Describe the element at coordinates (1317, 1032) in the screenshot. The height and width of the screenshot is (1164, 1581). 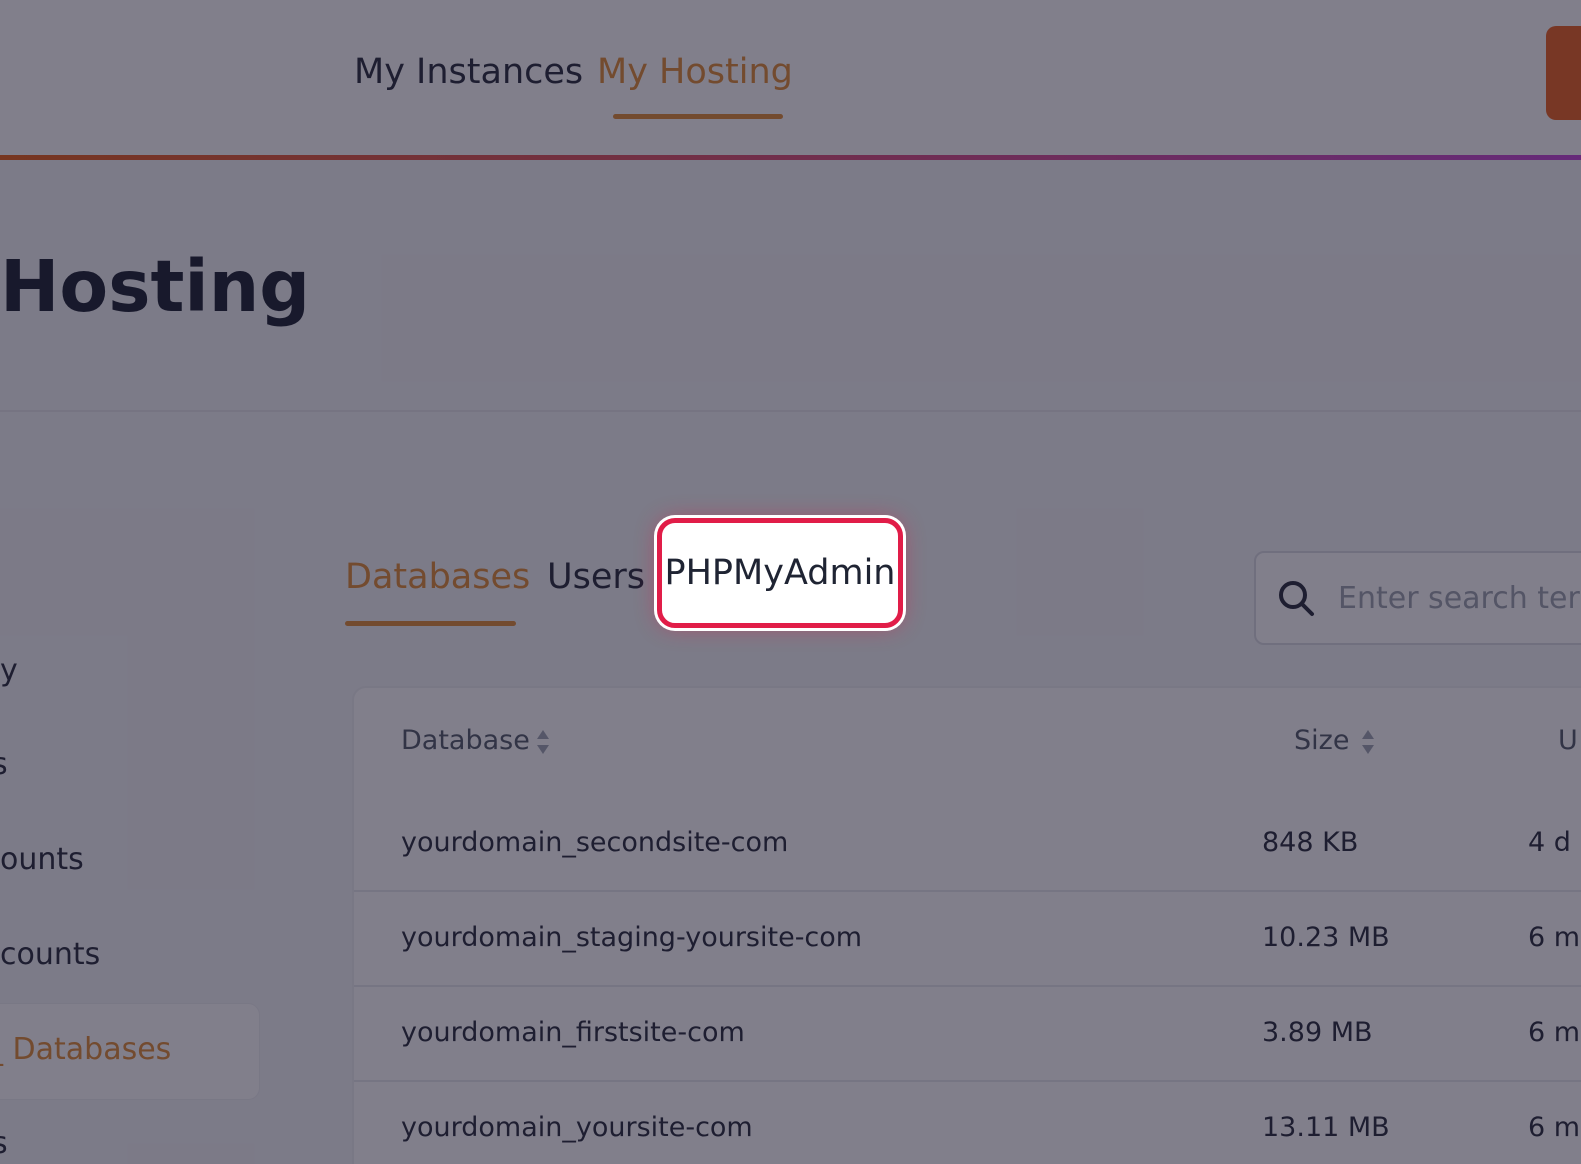
I see `row-size: 3.89 MB` at that location.